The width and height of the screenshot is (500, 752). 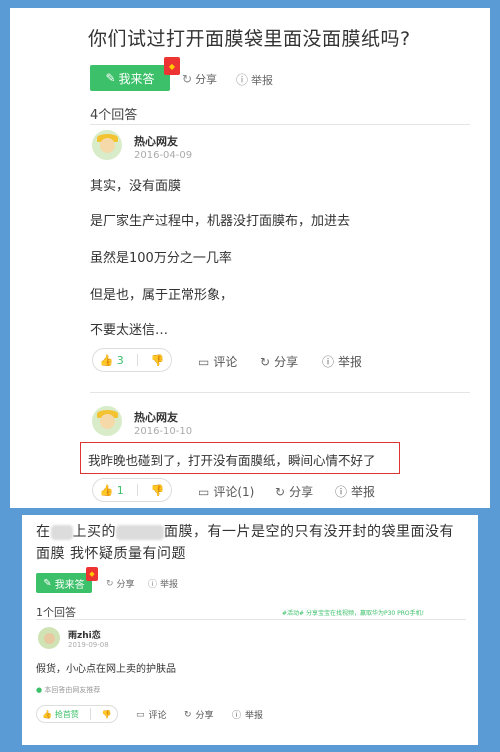 What do you see at coordinates (161, 258) in the screenshot?
I see `answer-line: 虽然是100万分之一几率` at bounding box center [161, 258].